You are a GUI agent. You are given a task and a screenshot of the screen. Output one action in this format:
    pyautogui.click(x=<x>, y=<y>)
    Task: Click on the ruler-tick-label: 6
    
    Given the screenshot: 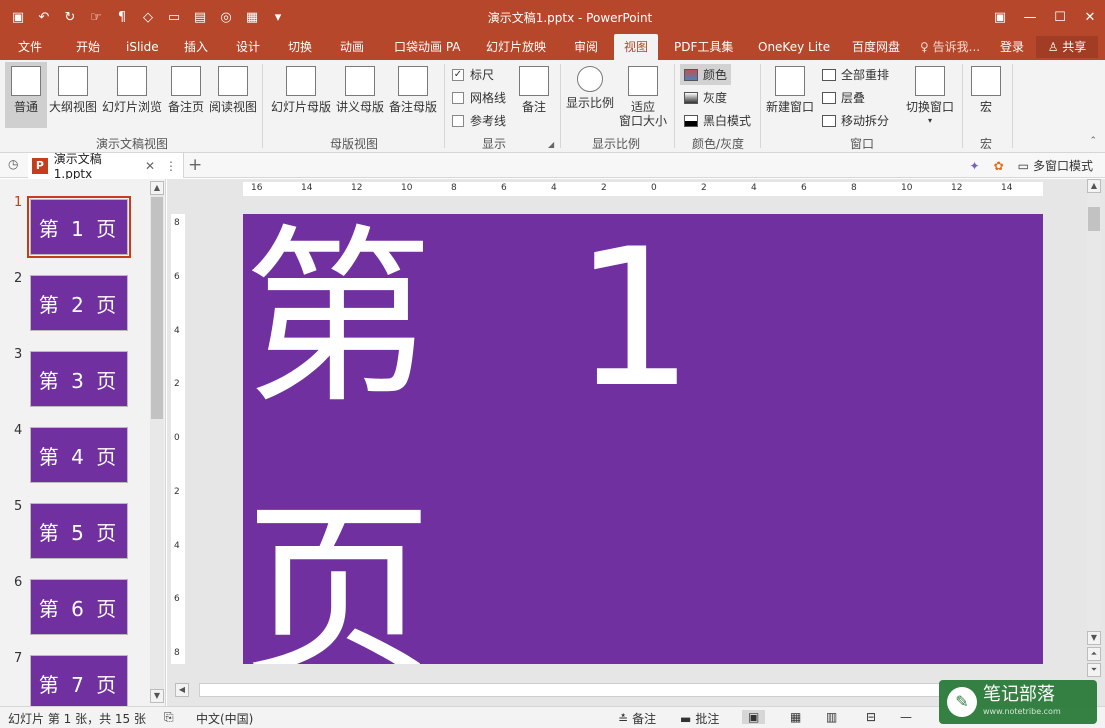 What is the action you would take?
    pyautogui.click(x=177, y=277)
    